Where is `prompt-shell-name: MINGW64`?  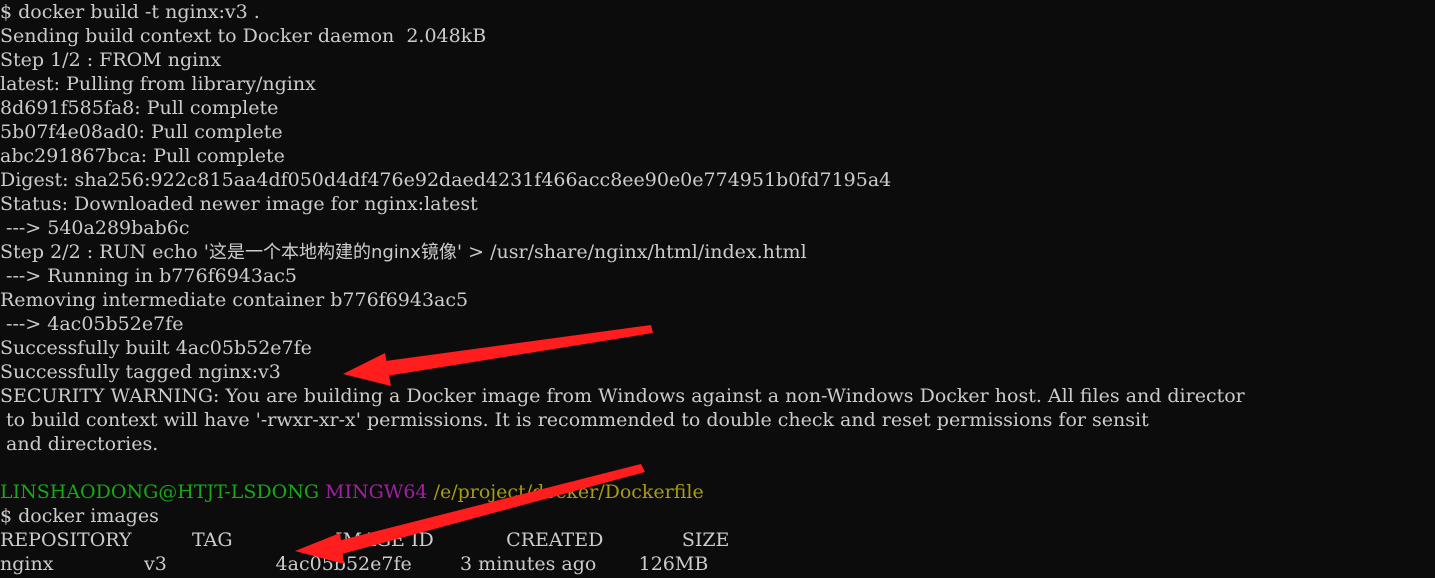
prompt-shell-name: MINGW64 is located at coordinates (376, 492).